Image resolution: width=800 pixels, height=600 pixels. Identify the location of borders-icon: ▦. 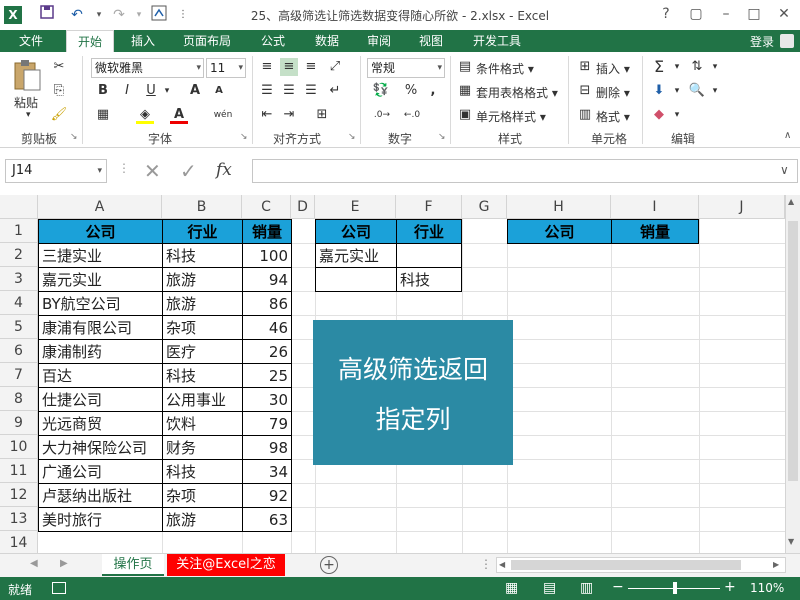
(103, 115).